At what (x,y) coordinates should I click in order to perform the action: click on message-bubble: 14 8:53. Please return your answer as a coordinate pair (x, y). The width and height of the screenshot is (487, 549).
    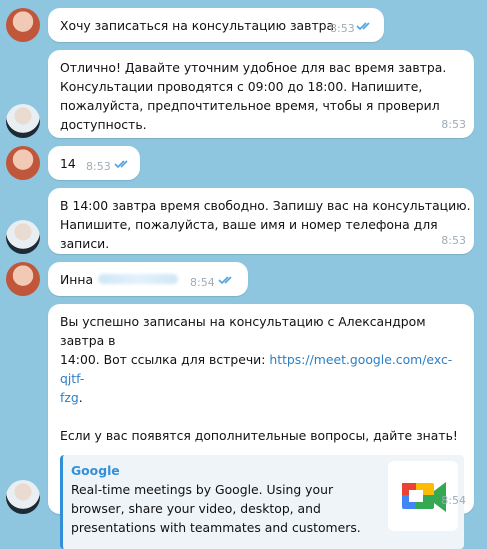
    Looking at the image, I should click on (94, 163).